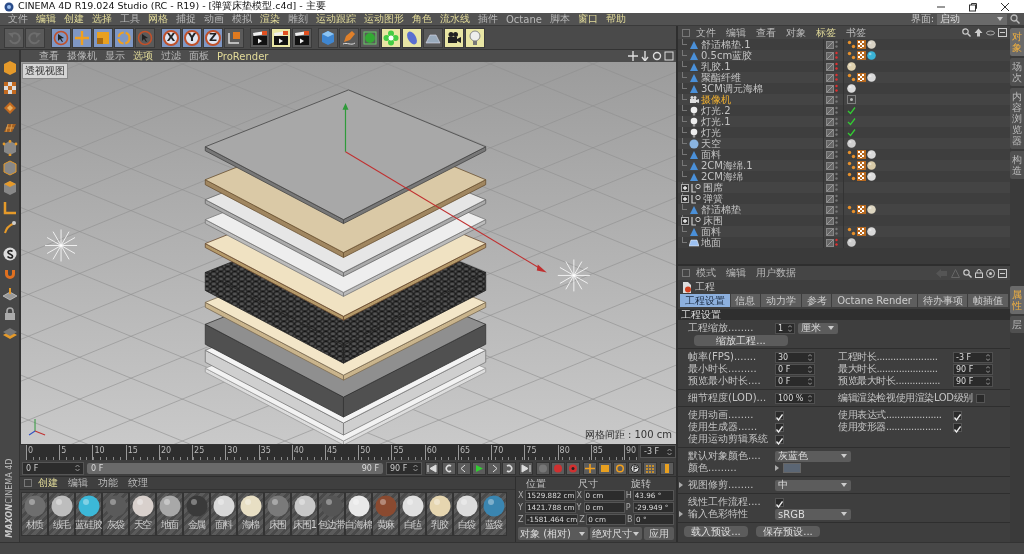 The width and height of the screenshot is (1024, 554). I want to click on menu-item: 角色, so click(422, 19).